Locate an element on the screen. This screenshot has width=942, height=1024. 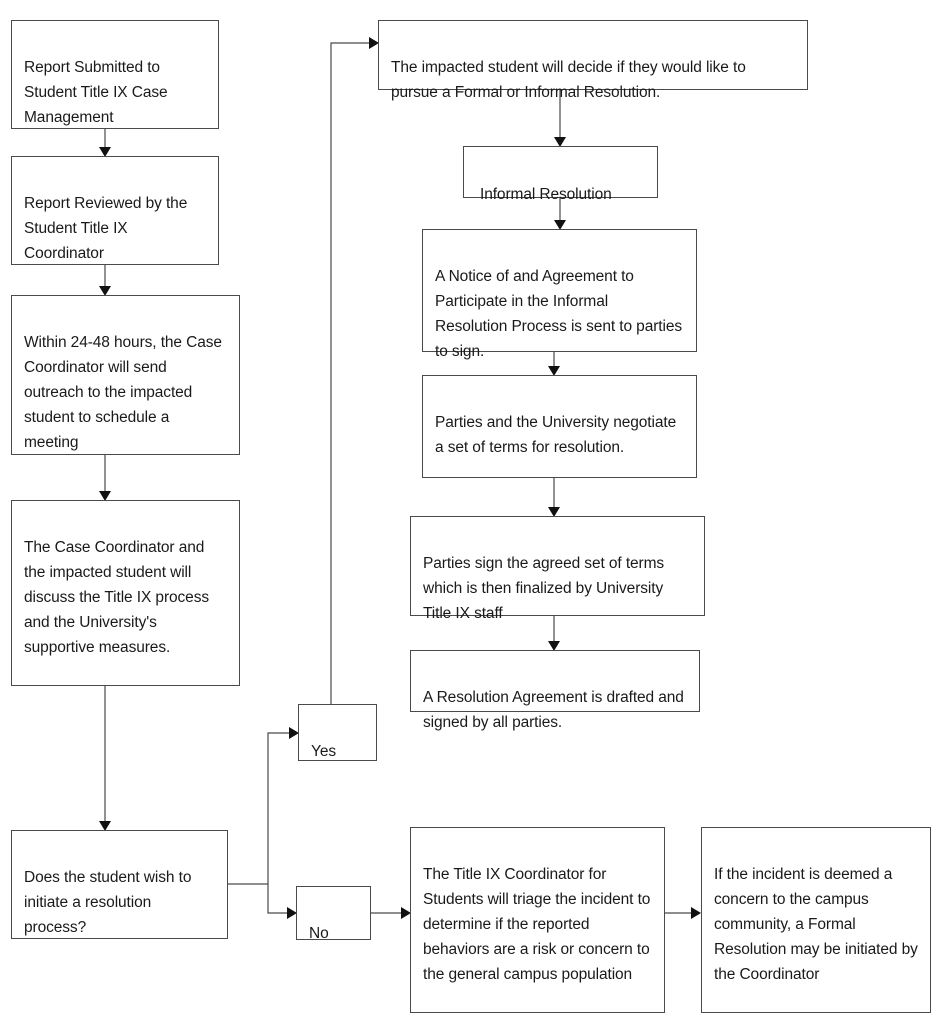
node-yes-branch: Yes is located at coordinates (337, 732).